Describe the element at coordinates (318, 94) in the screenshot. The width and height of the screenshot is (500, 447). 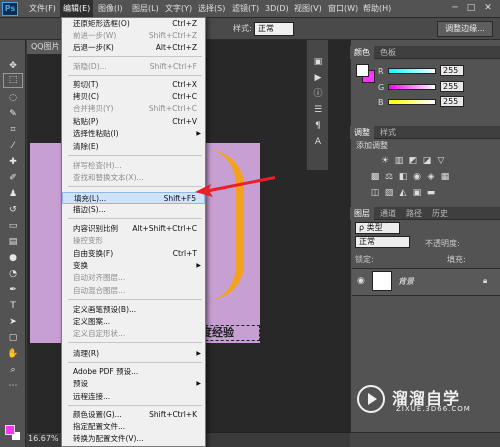
I see `info-panel-icon: ⓘ` at that location.